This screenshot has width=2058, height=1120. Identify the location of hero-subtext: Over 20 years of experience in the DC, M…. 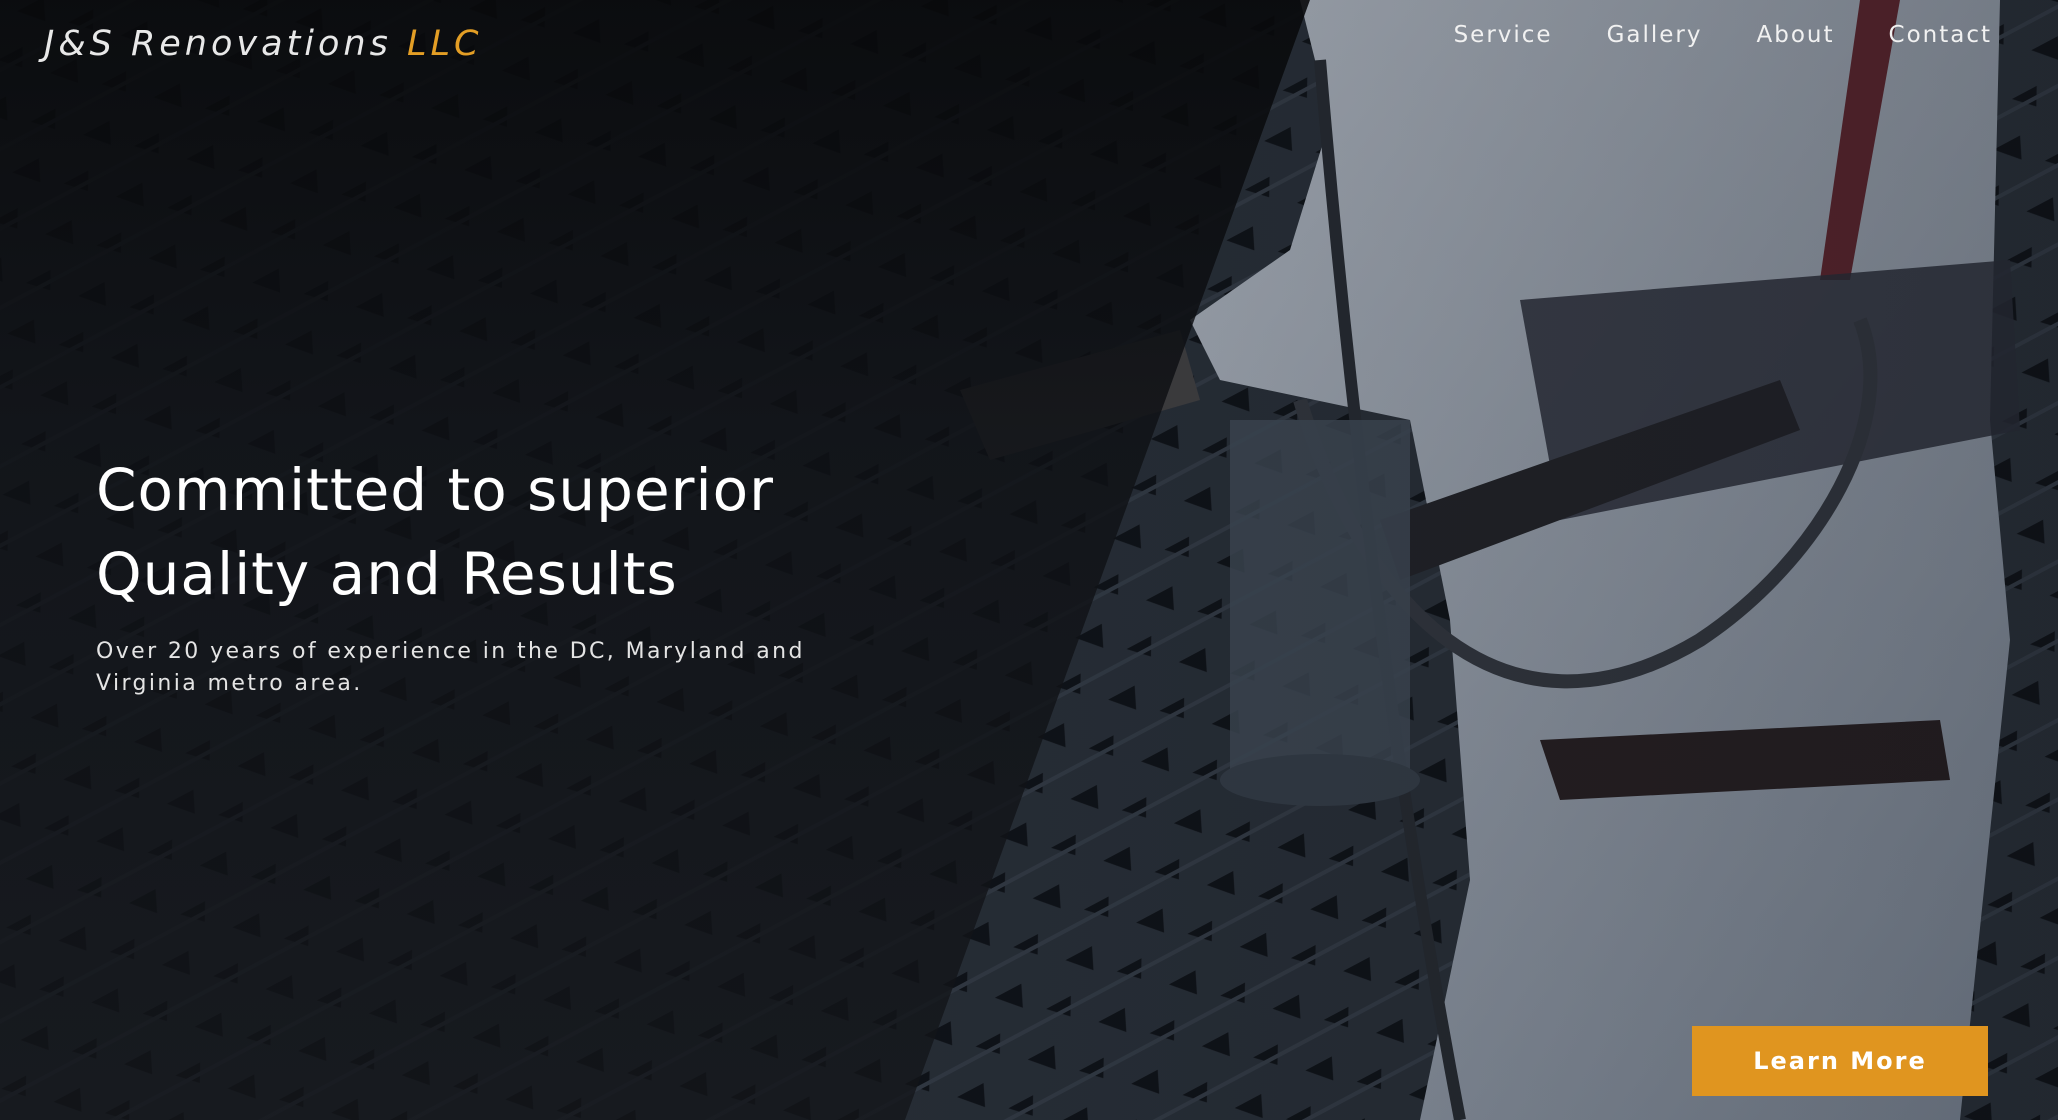
(476, 668).